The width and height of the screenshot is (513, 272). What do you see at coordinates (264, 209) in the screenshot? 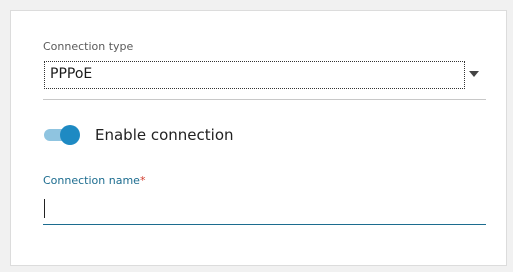
I see `connection-name-input` at bounding box center [264, 209].